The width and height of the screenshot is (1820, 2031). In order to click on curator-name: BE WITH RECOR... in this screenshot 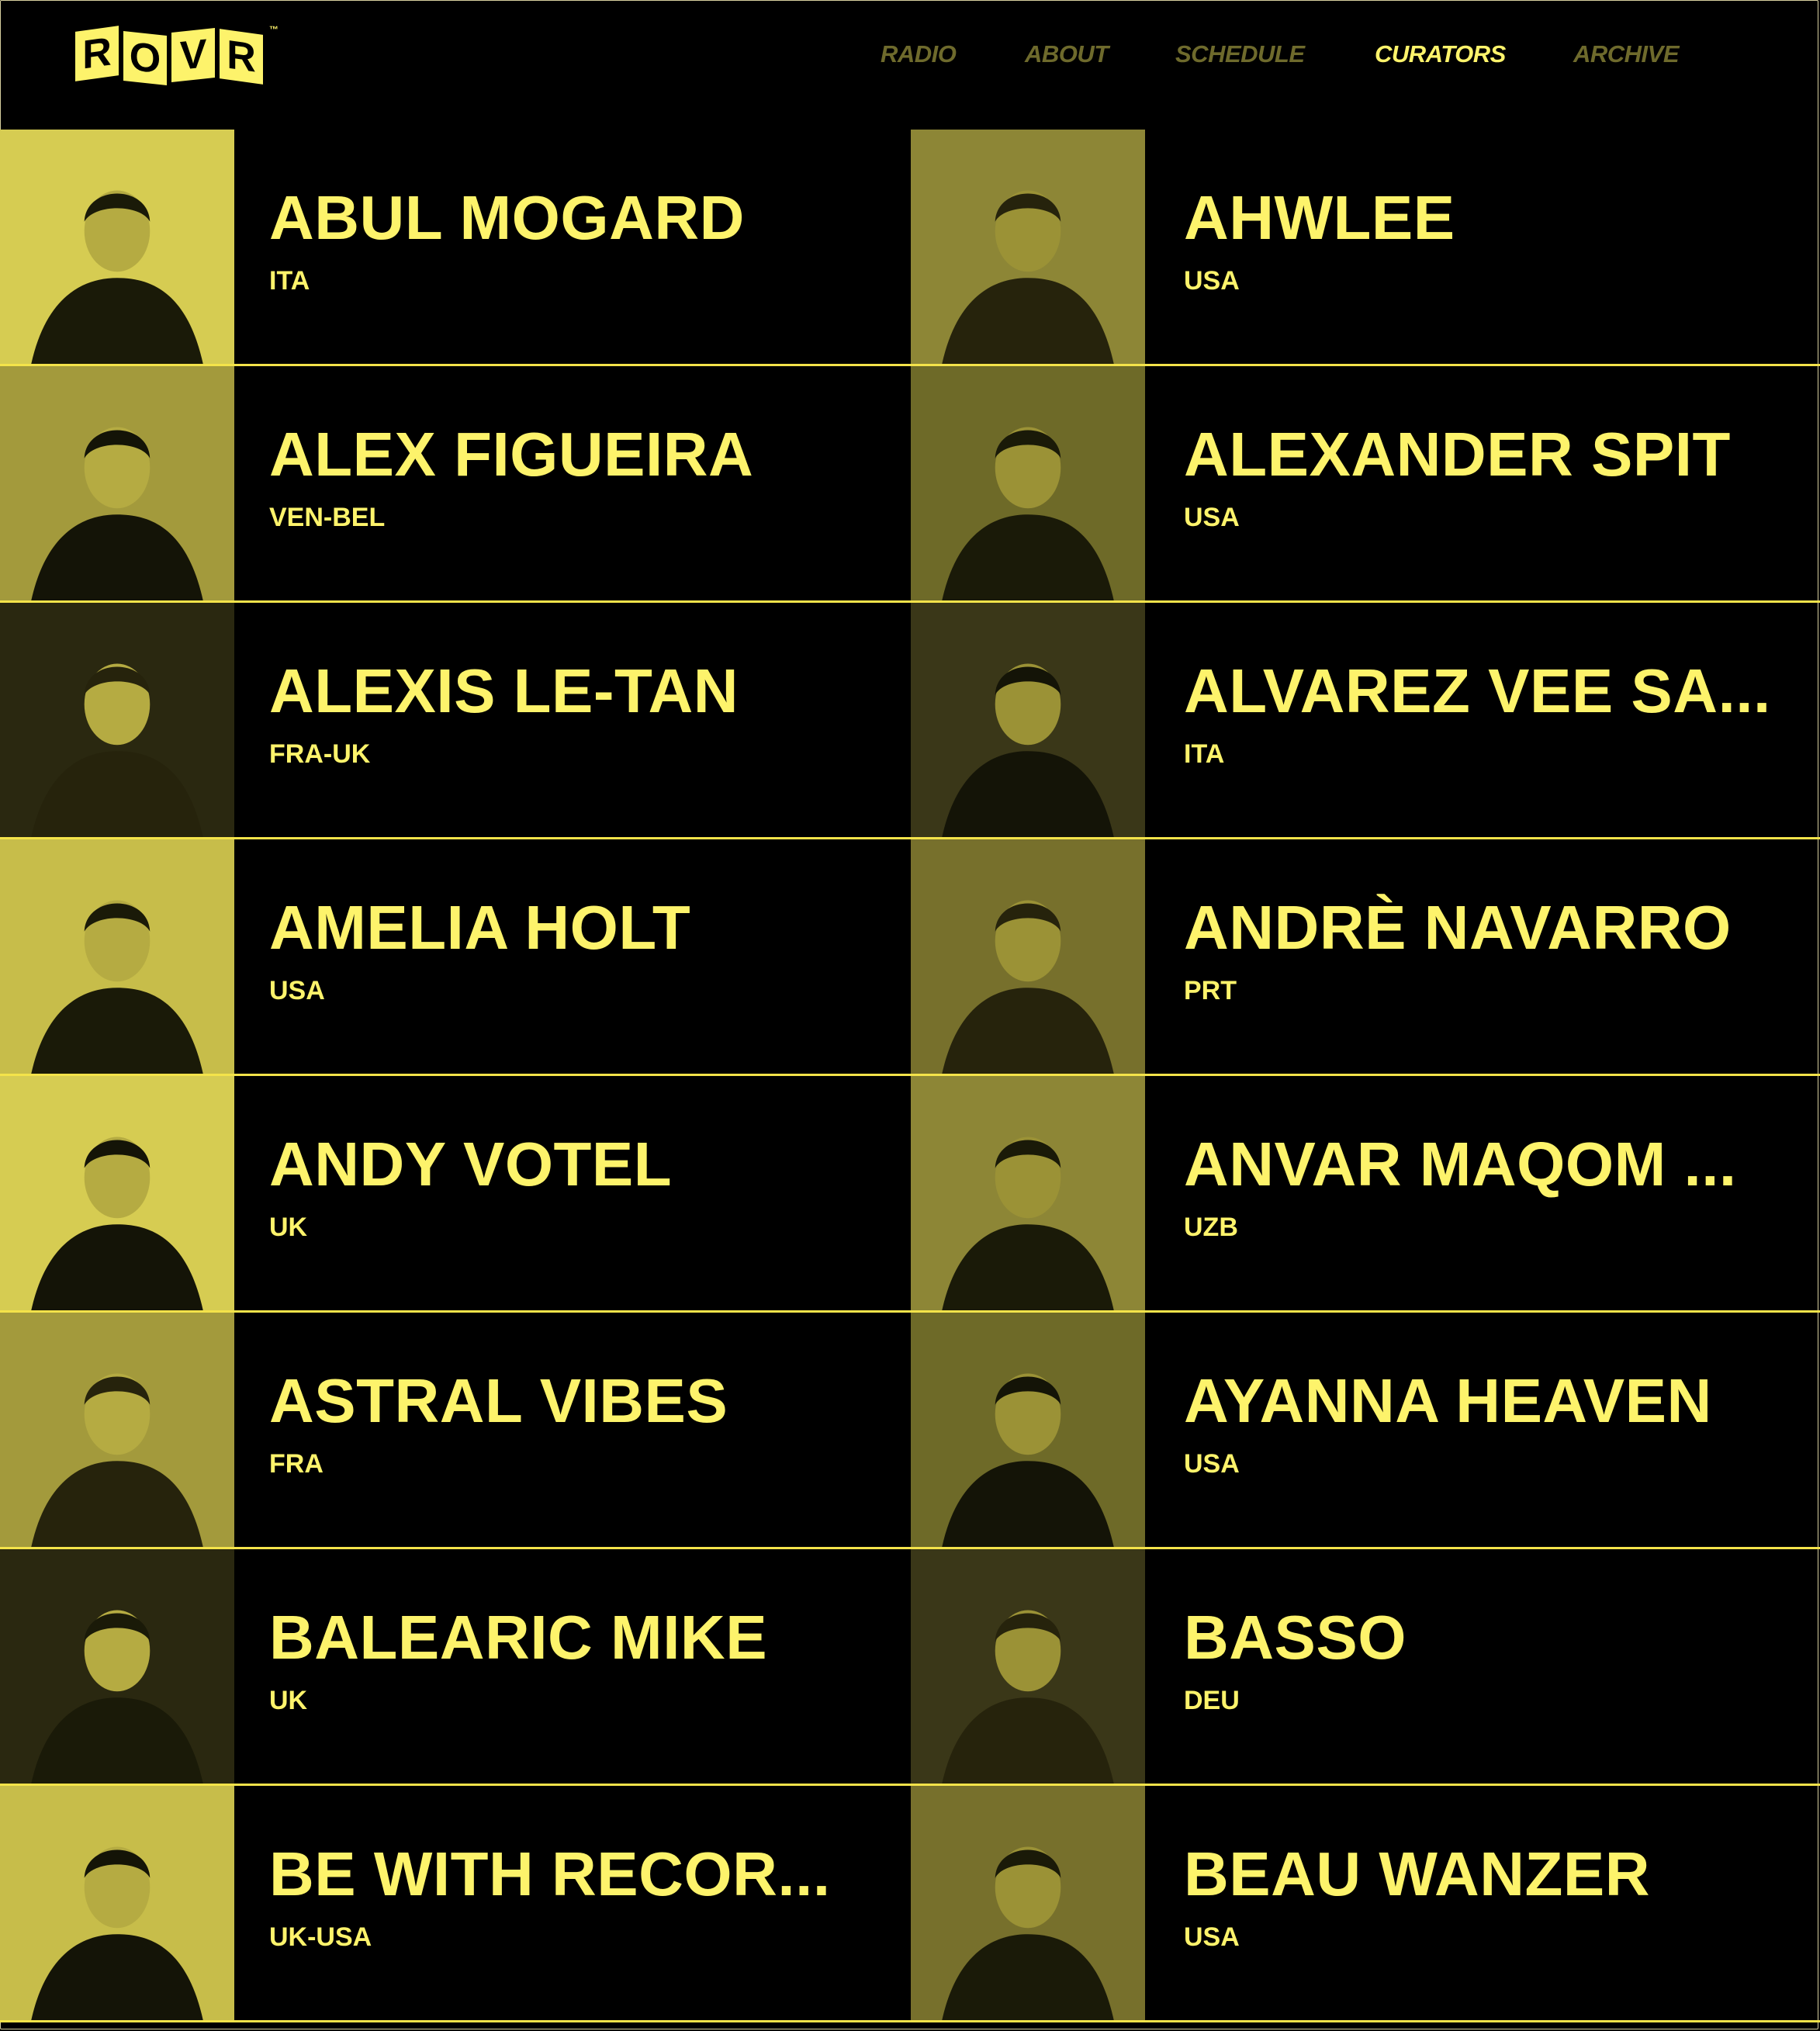, I will do `click(550, 1874)`.